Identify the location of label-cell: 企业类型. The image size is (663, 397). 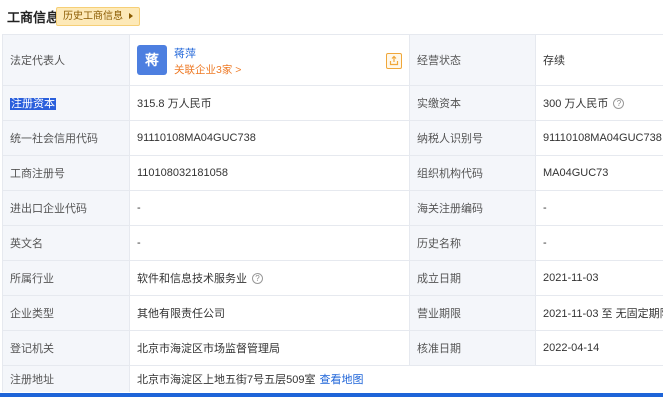
(66, 313).